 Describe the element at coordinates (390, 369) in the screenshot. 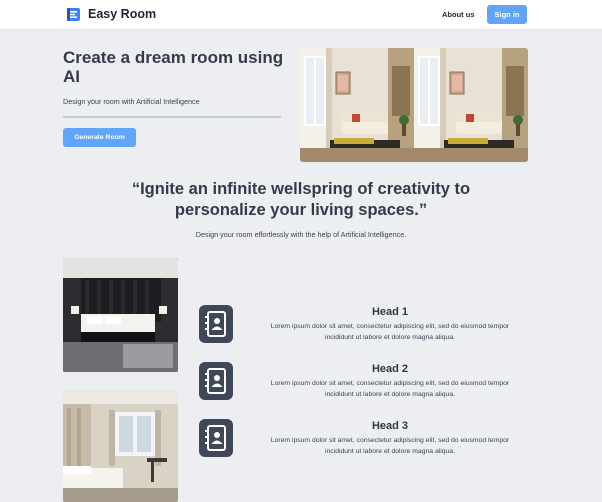

I see `feature-head-2: Head 2` at that location.